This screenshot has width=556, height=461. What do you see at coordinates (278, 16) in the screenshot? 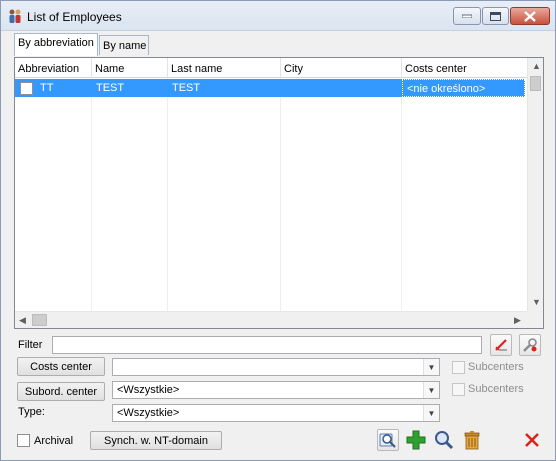
I see `title-bar: List of Employees` at bounding box center [278, 16].